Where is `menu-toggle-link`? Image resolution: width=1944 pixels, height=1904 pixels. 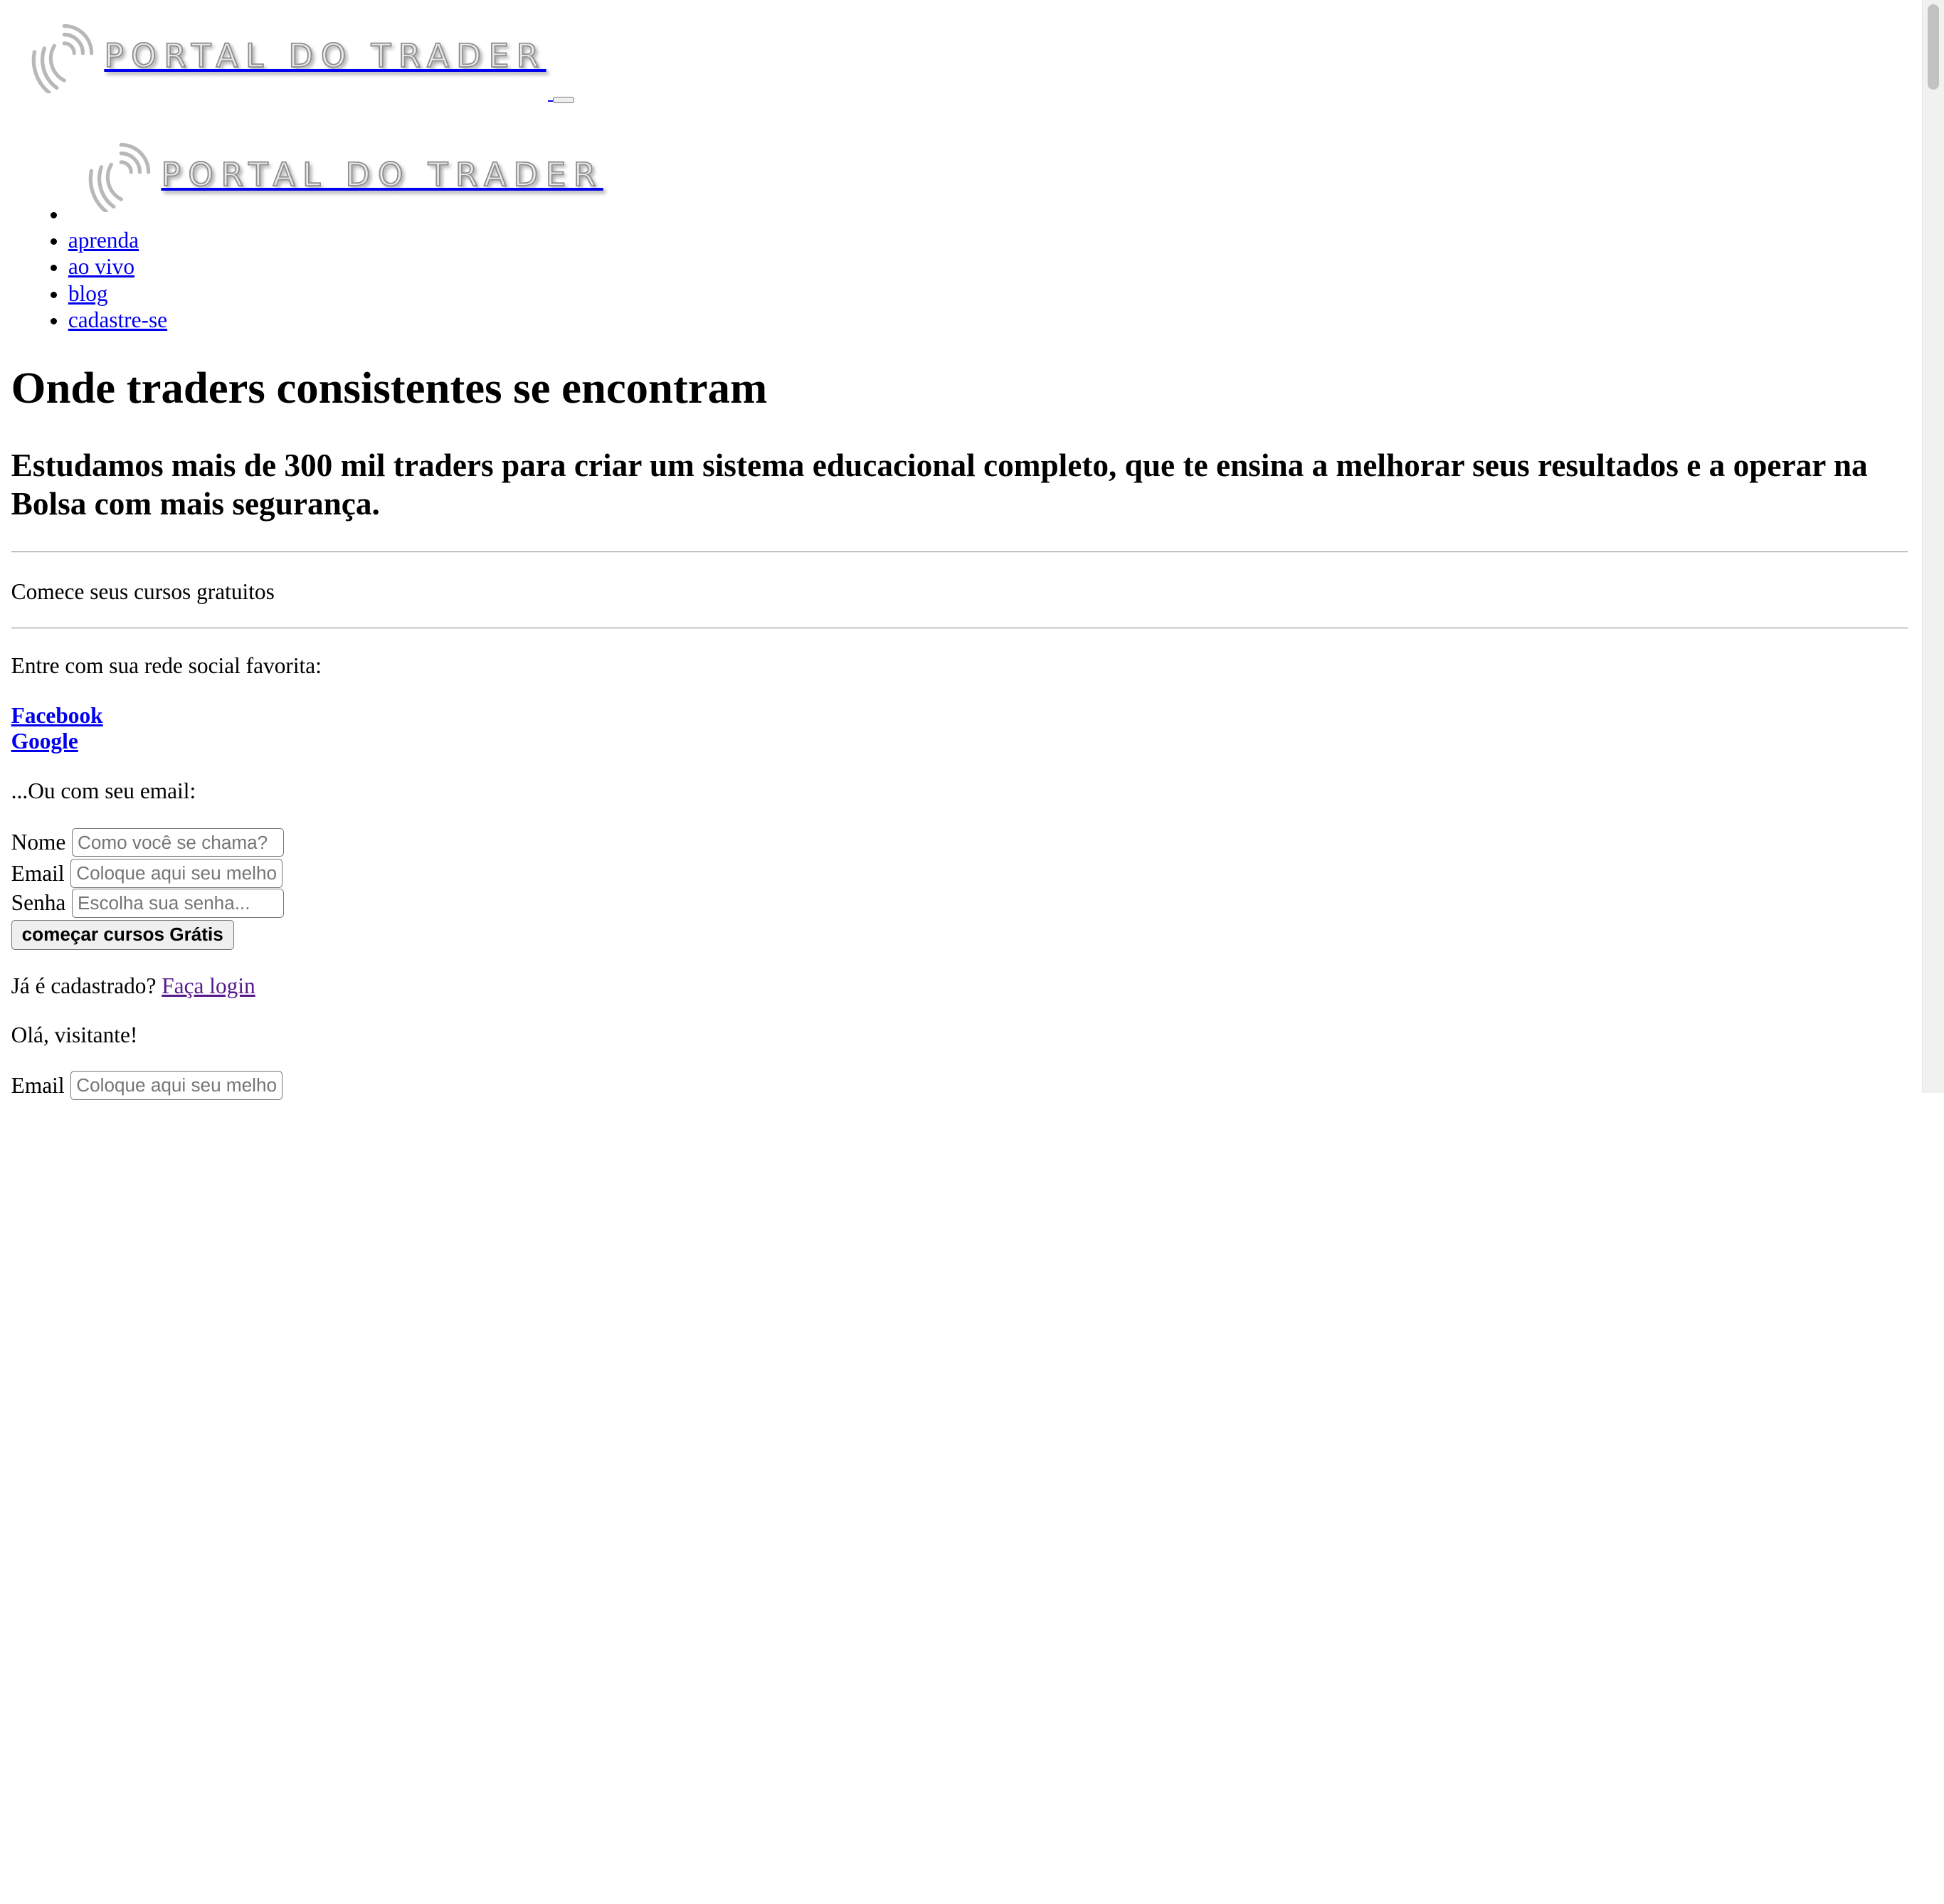 menu-toggle-link is located at coordinates (551, 101).